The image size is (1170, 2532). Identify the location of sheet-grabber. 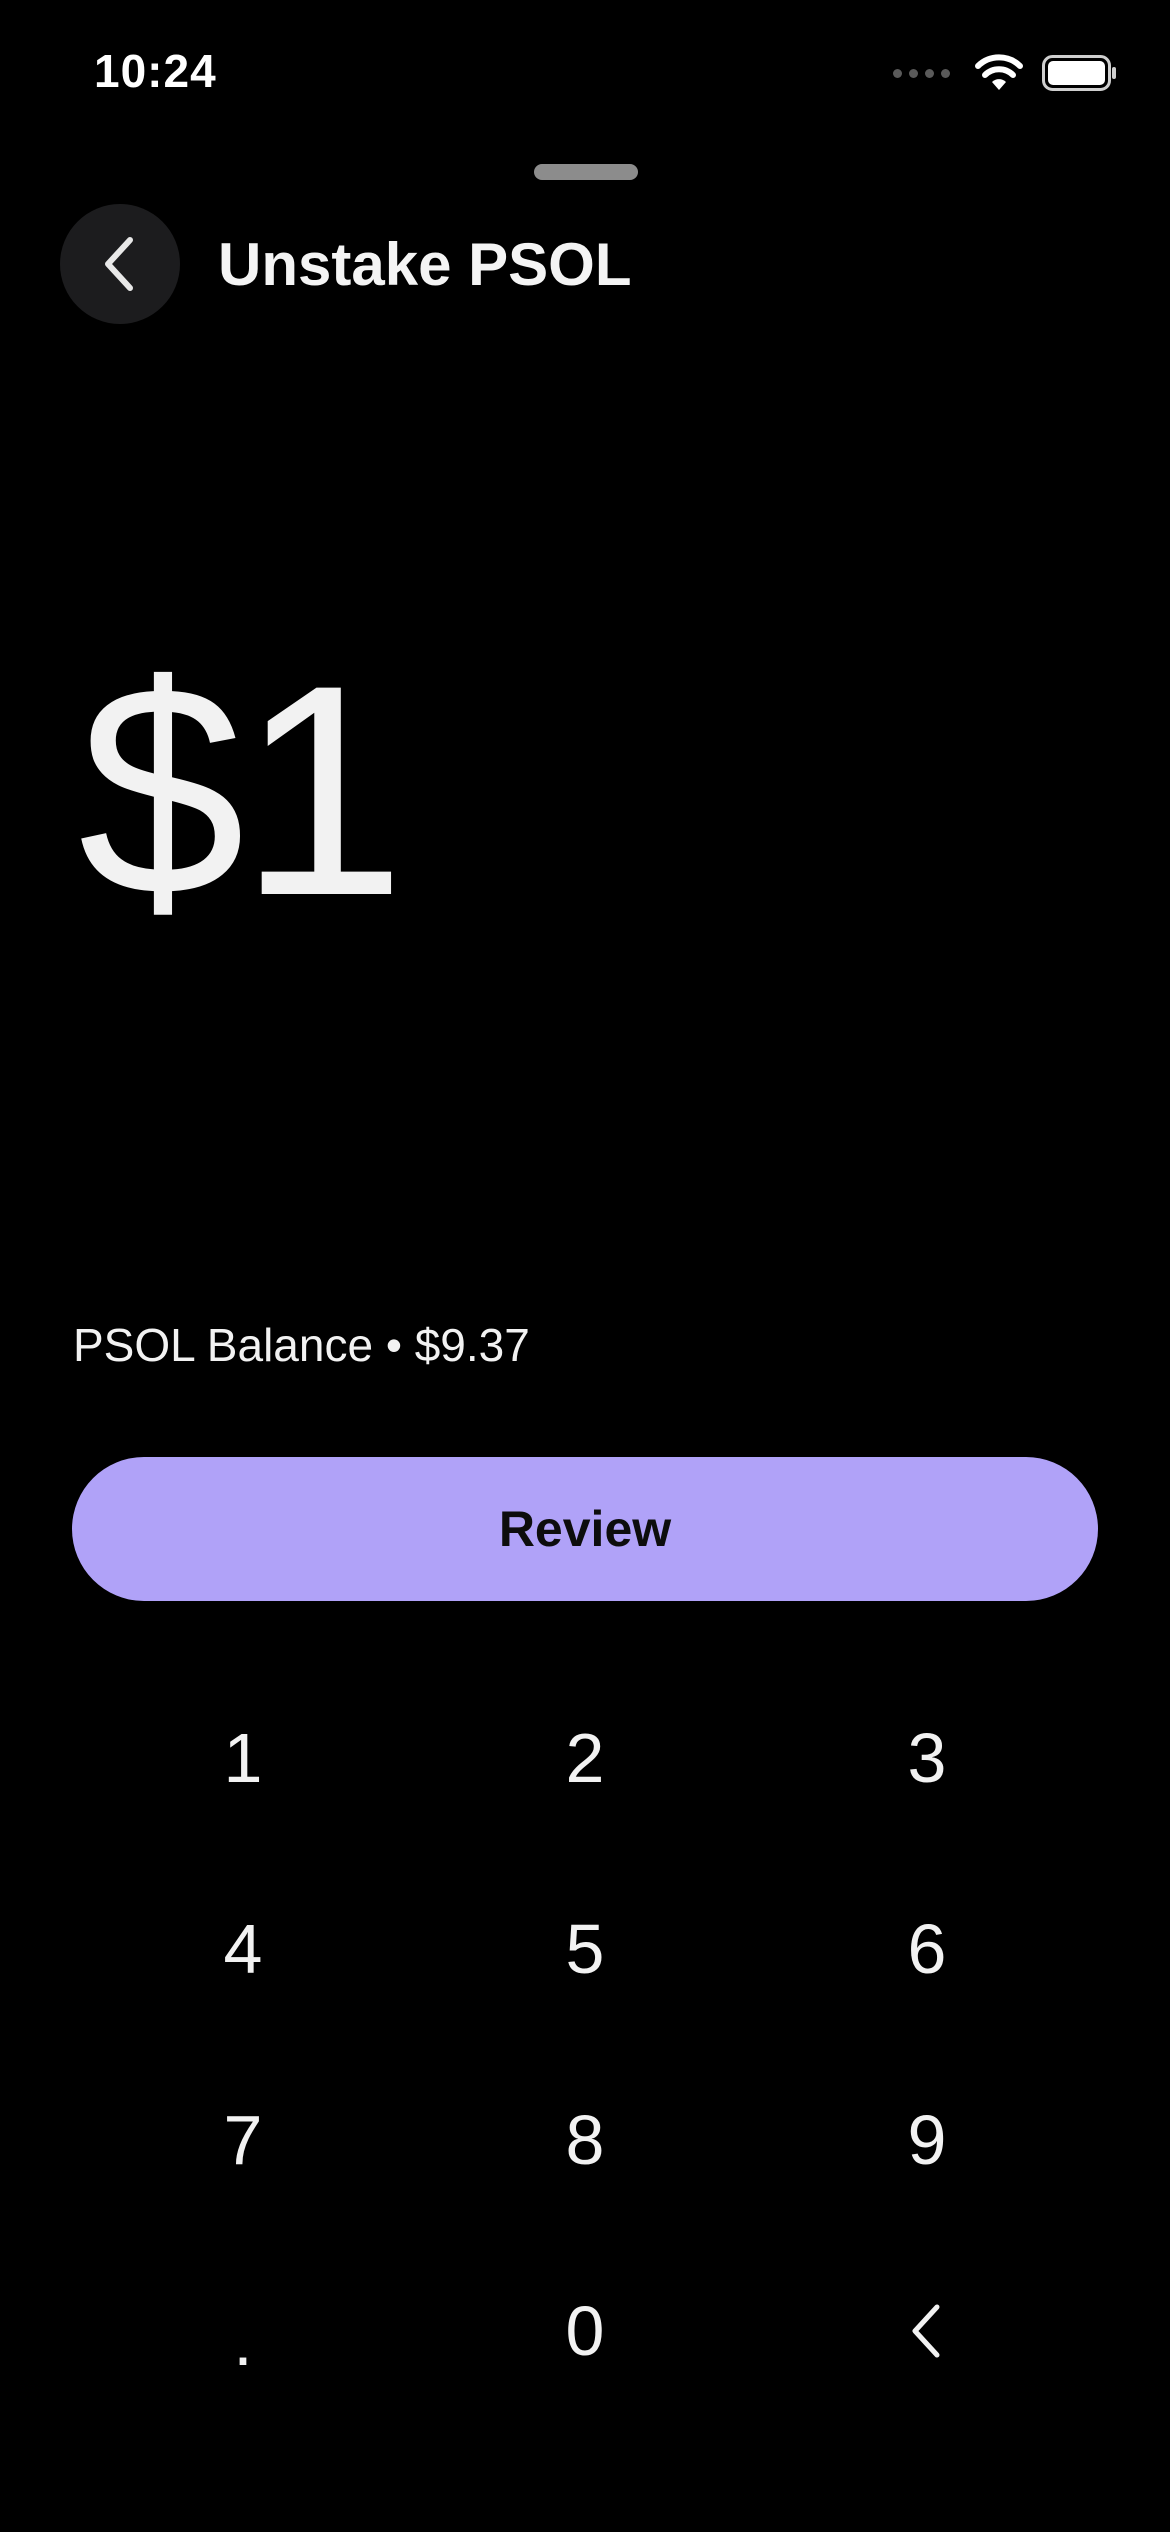
(586, 172).